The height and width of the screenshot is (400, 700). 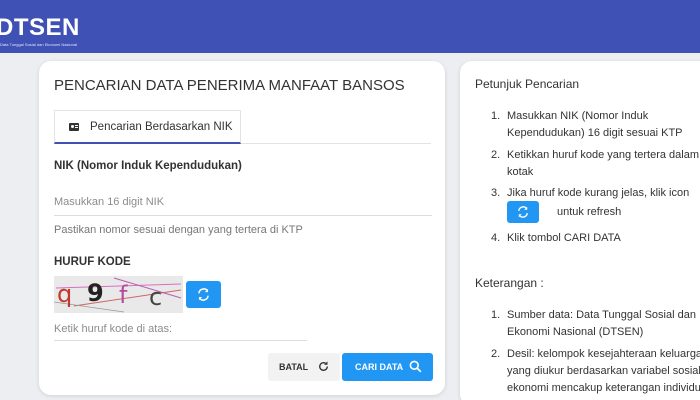 I want to click on cari-label: CARI DATA, so click(x=379, y=367).